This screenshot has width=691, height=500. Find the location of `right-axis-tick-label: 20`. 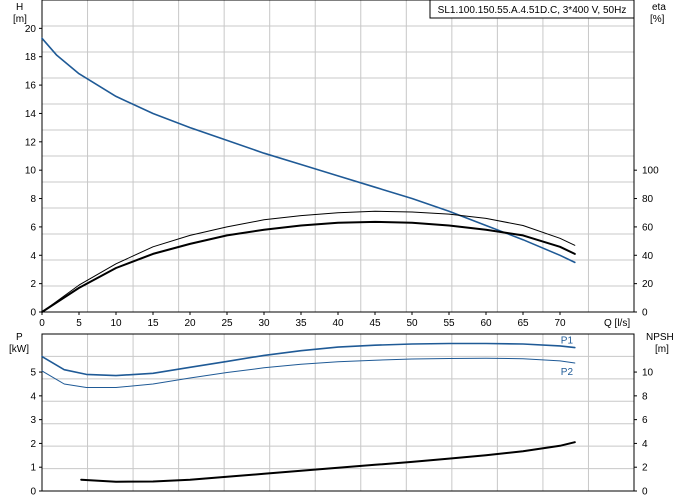

right-axis-tick-label: 20 is located at coordinates (648, 284).